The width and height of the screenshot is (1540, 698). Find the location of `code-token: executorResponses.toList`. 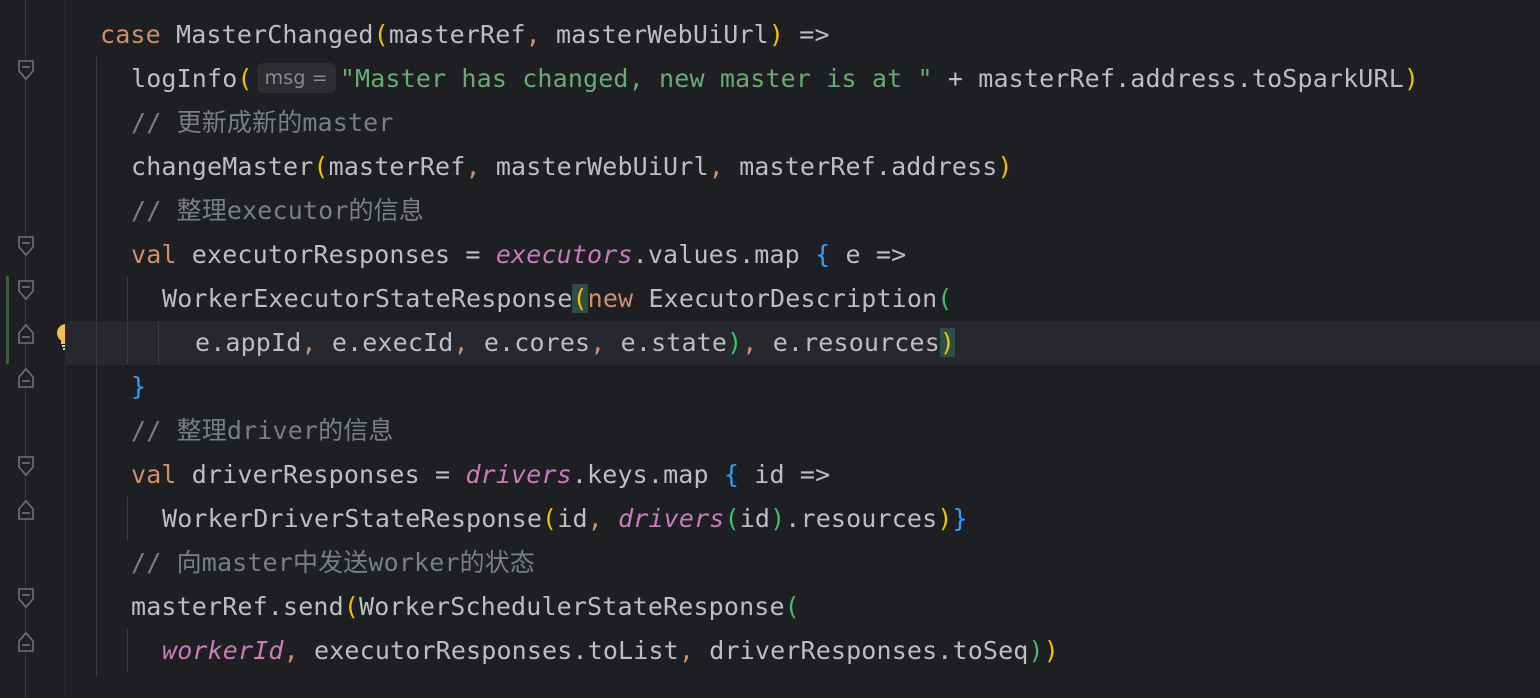

code-token: executorResponses.toList is located at coordinates (488, 650).